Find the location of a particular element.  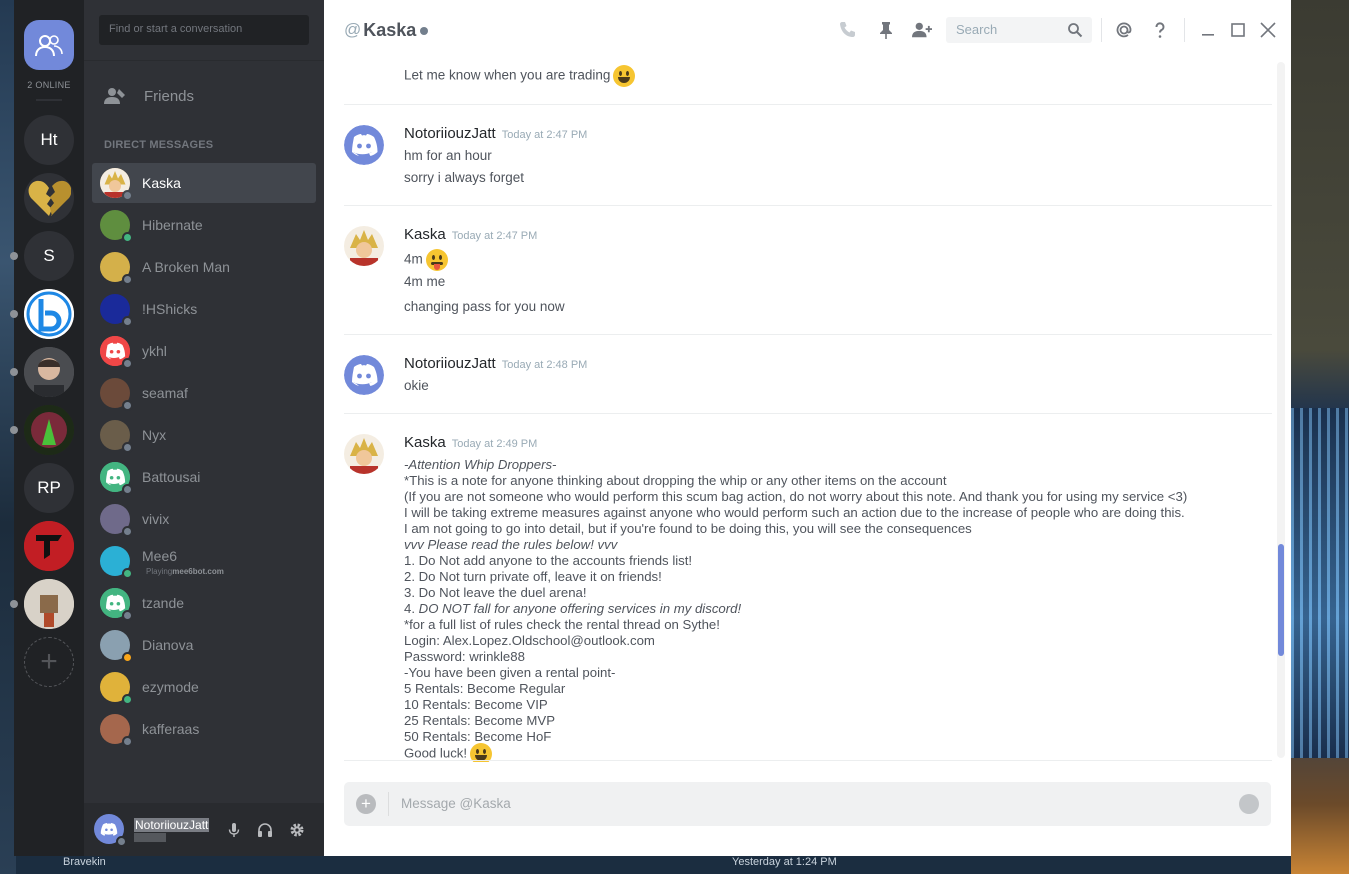

message-composer: + Message @Kaska is located at coordinates (807, 804).